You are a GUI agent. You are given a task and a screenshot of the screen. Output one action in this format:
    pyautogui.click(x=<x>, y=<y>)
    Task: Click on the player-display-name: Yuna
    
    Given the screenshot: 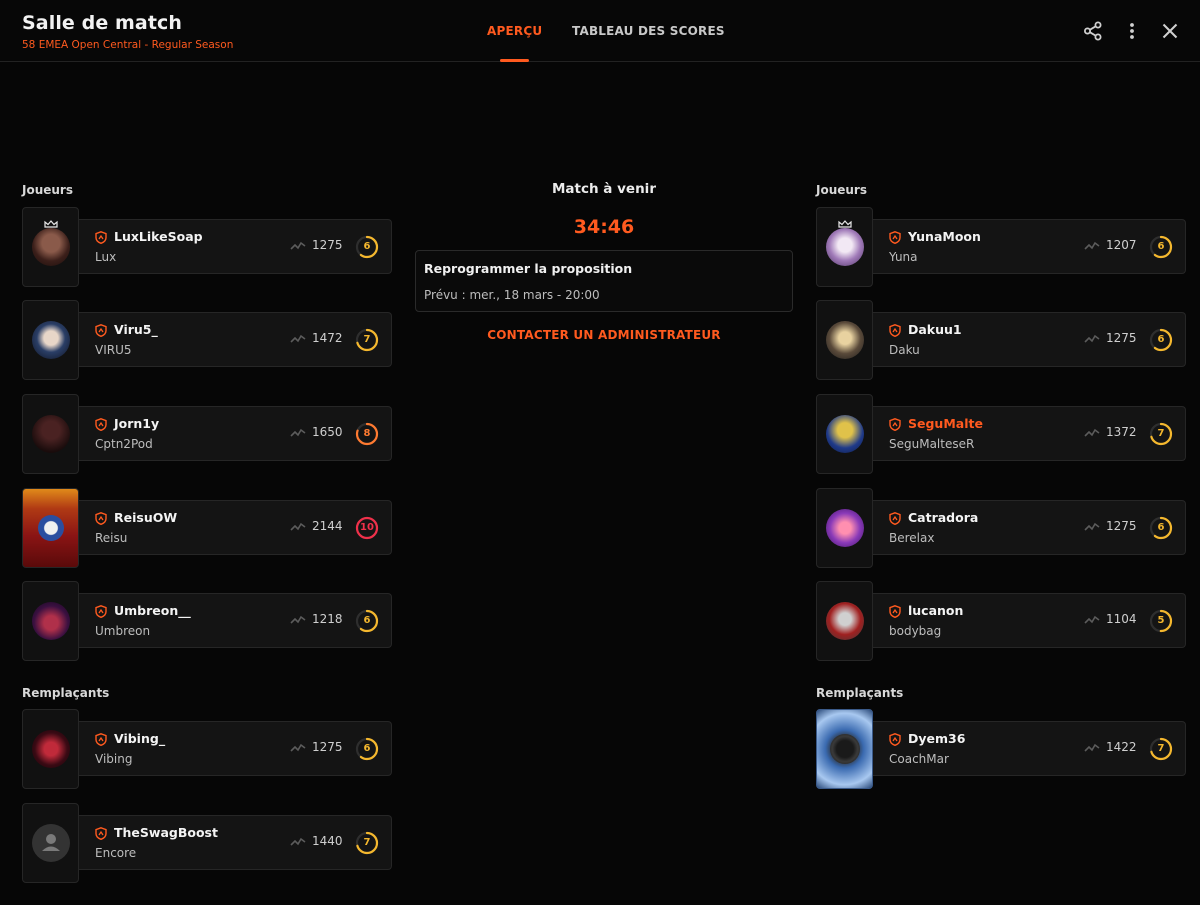 What is the action you would take?
    pyautogui.click(x=903, y=257)
    